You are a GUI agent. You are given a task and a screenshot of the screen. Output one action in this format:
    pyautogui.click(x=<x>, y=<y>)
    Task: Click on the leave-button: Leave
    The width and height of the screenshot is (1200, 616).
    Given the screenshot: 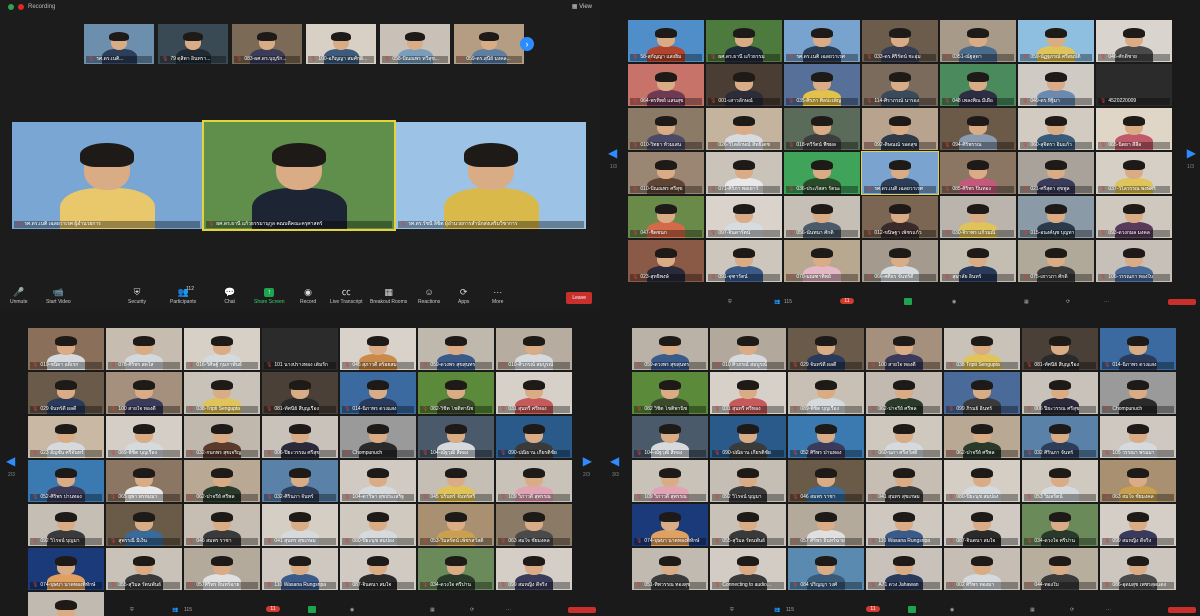 What is the action you would take?
    pyautogui.click(x=579, y=298)
    